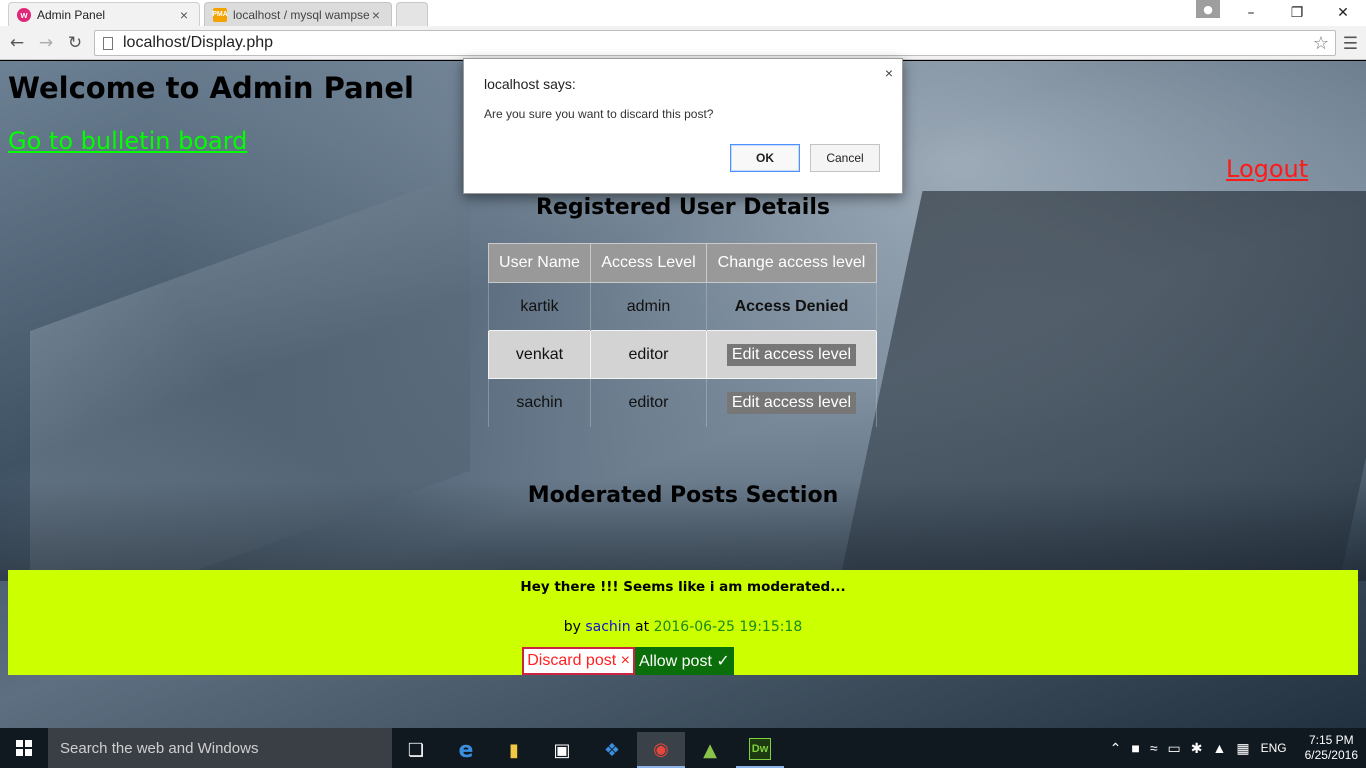 This screenshot has width=1366, height=768. What do you see at coordinates (539, 306) in the screenshot?
I see `user-name-cell: kartik` at bounding box center [539, 306].